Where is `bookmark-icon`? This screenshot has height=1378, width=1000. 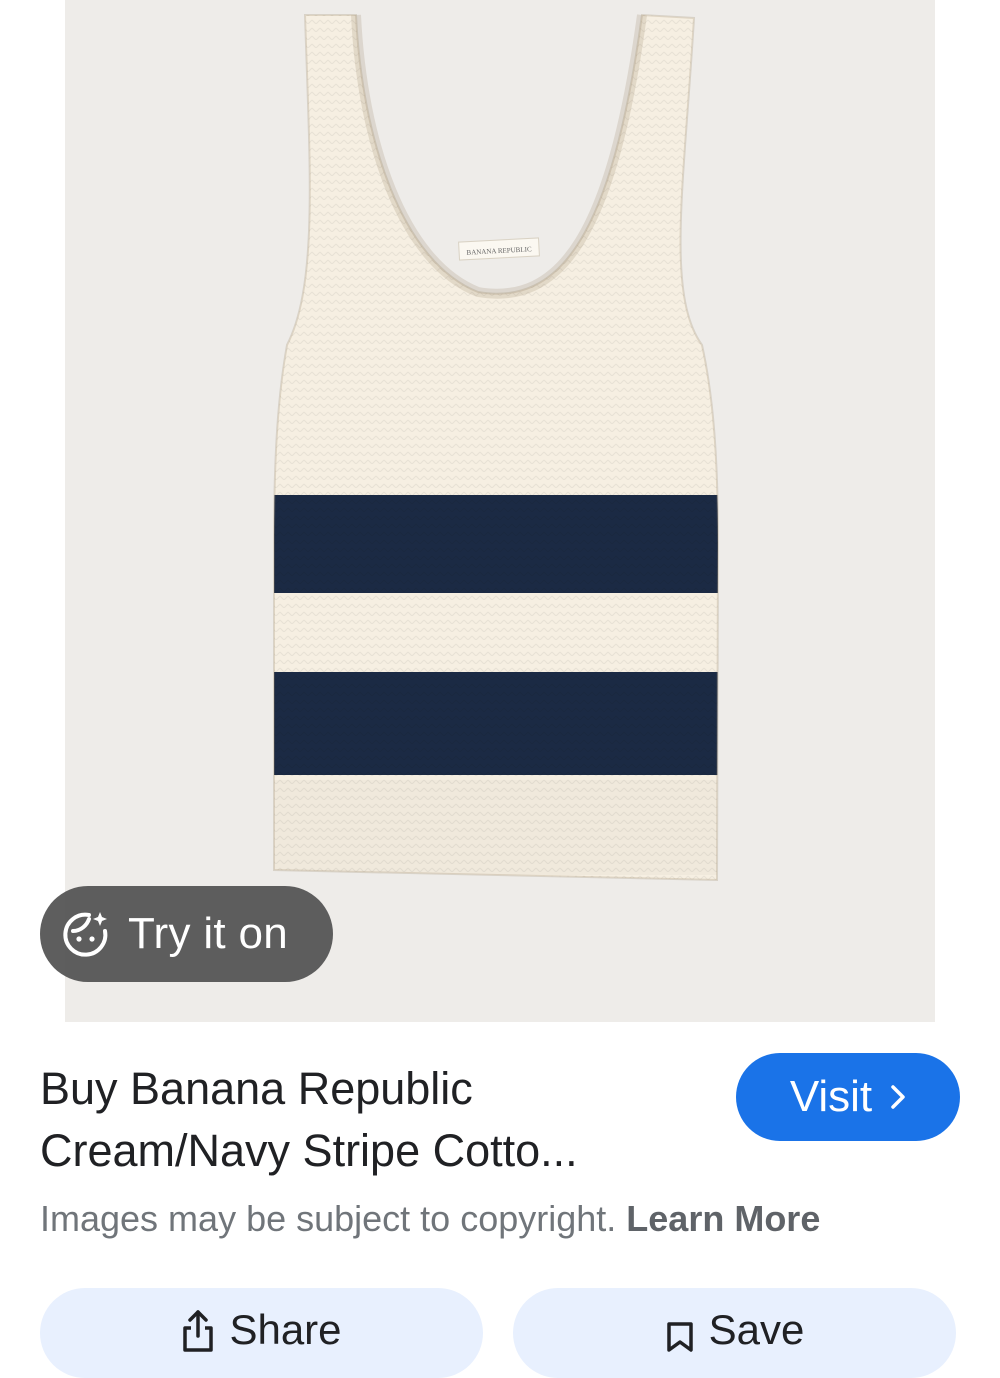
bookmark-icon is located at coordinates (680, 1330).